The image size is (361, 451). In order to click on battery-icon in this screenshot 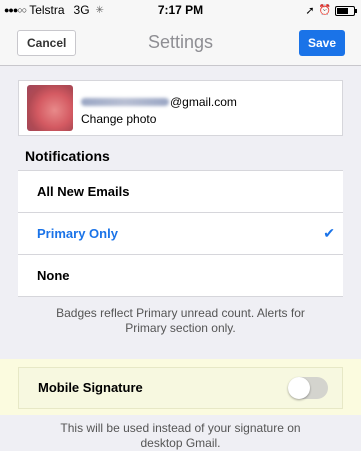, I will do `click(346, 10)`.